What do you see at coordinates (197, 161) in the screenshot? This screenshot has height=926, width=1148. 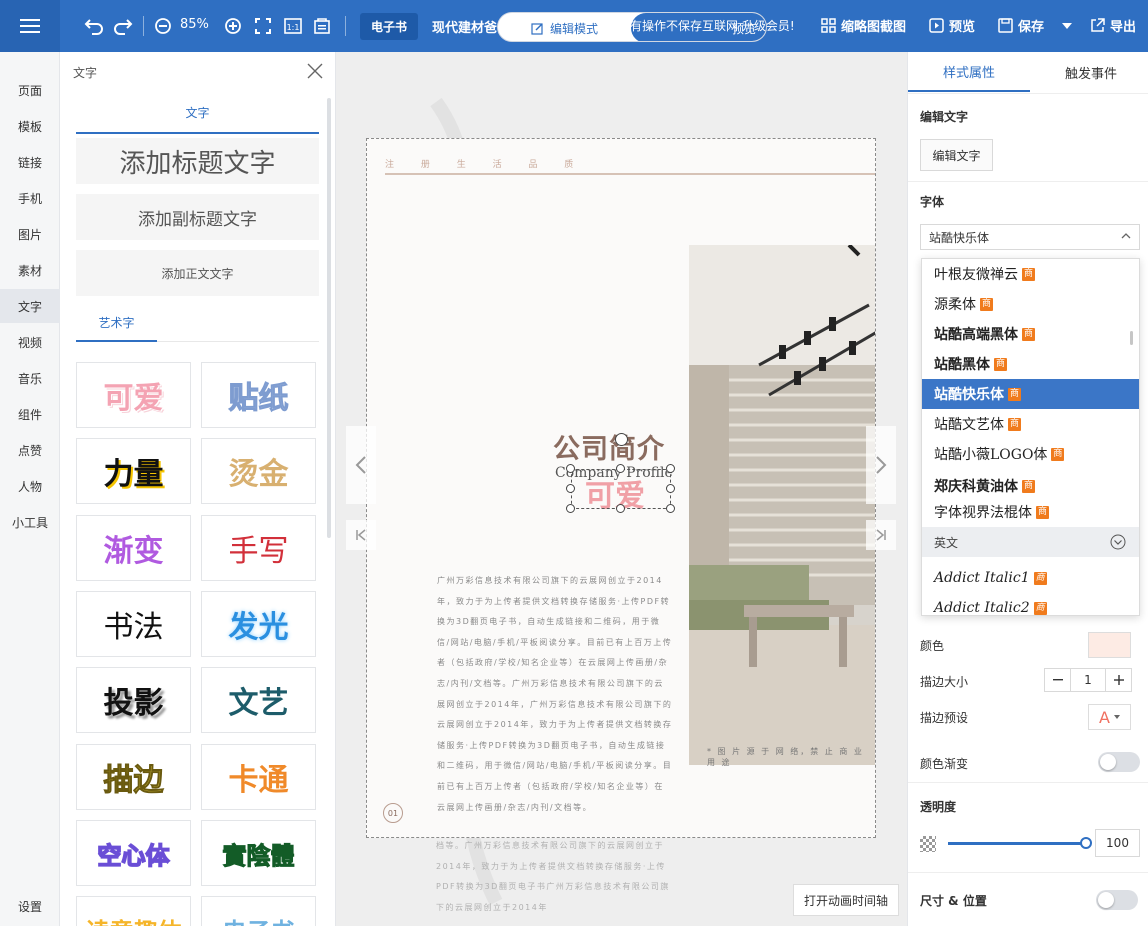 I see `add-title-text-button: 添加标题文字` at bounding box center [197, 161].